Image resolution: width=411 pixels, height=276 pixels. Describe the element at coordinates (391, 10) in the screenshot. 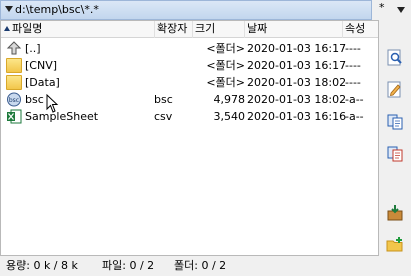

I see `path-tools: *` at that location.